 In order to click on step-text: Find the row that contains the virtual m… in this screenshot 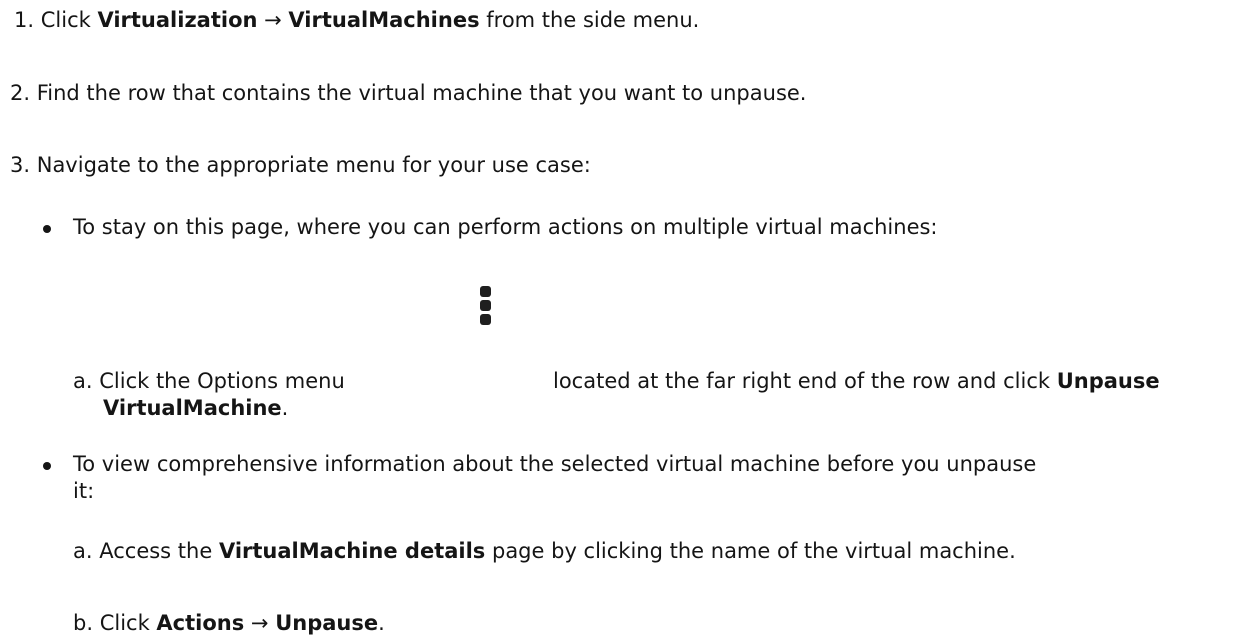, I will do `click(421, 93)`.